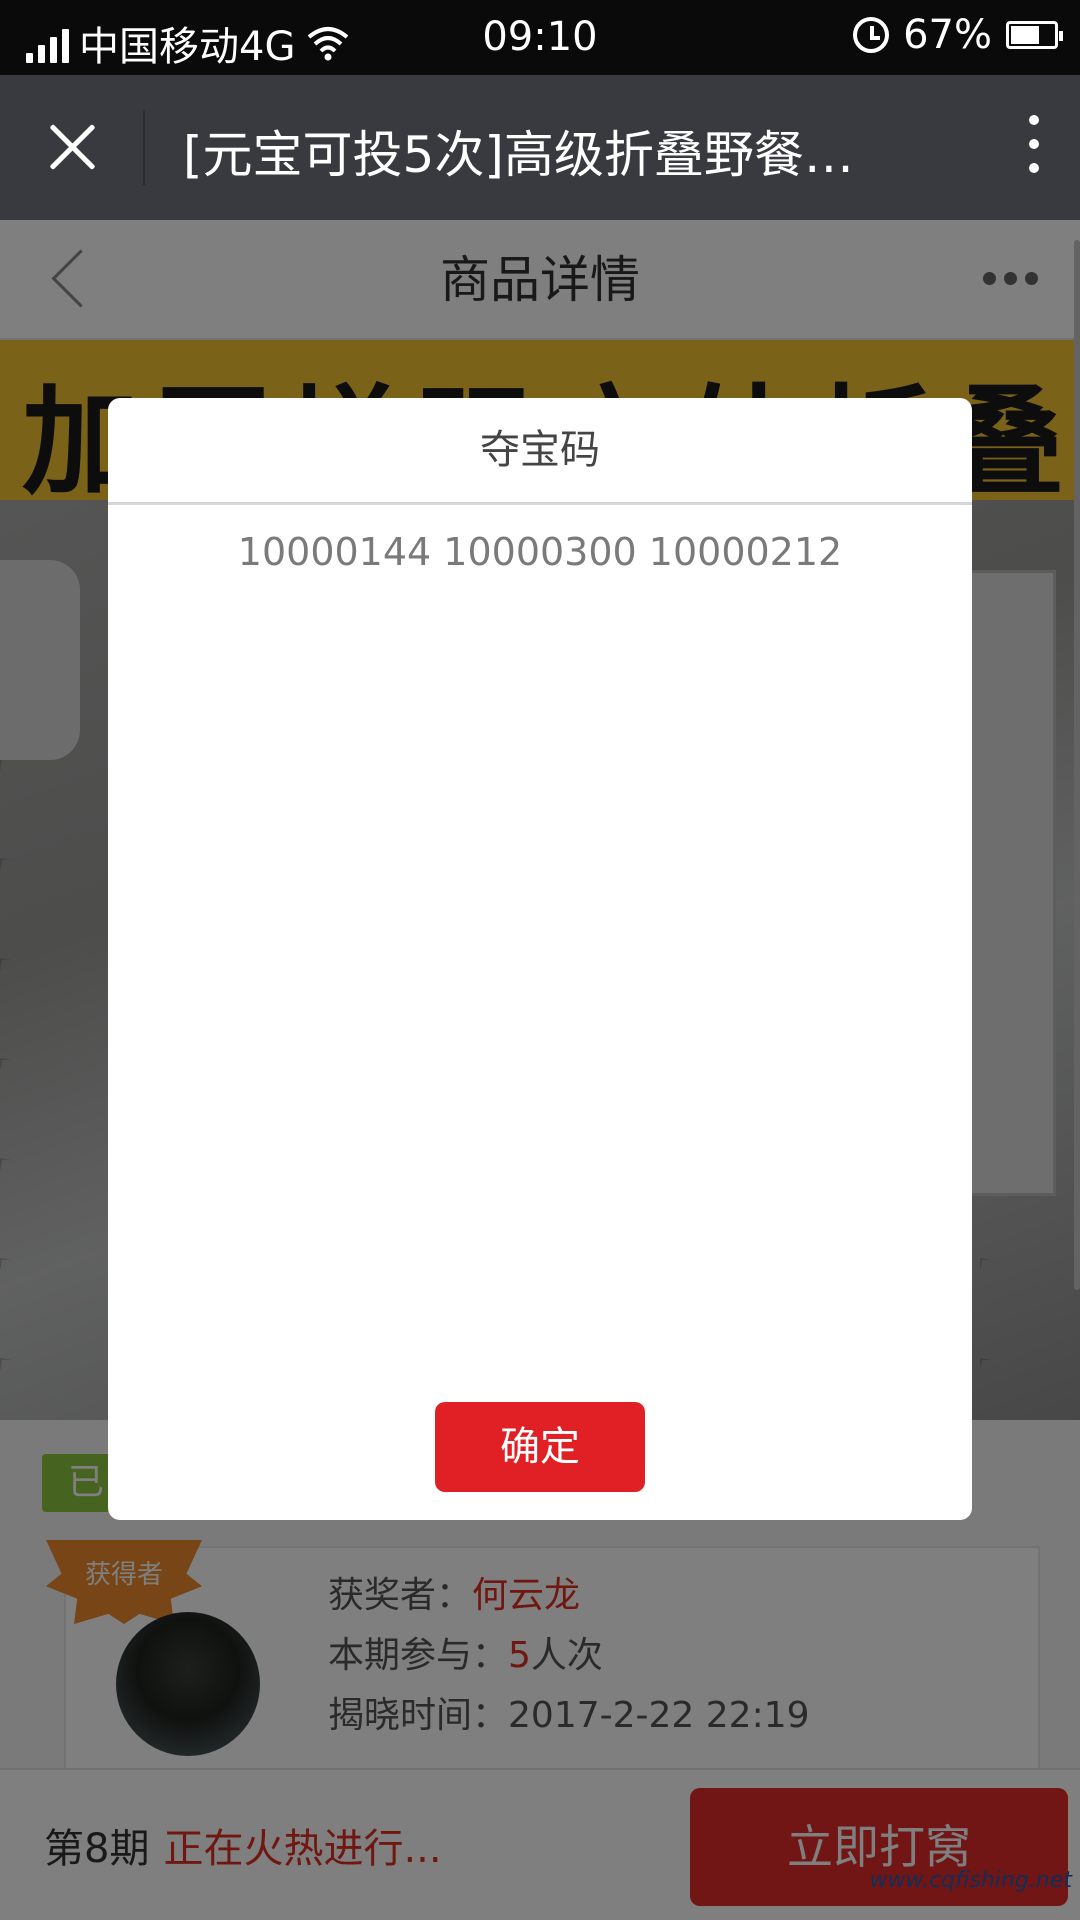 The width and height of the screenshot is (1080, 1922). What do you see at coordinates (1034, 35) in the screenshot?
I see `battery-icon` at bounding box center [1034, 35].